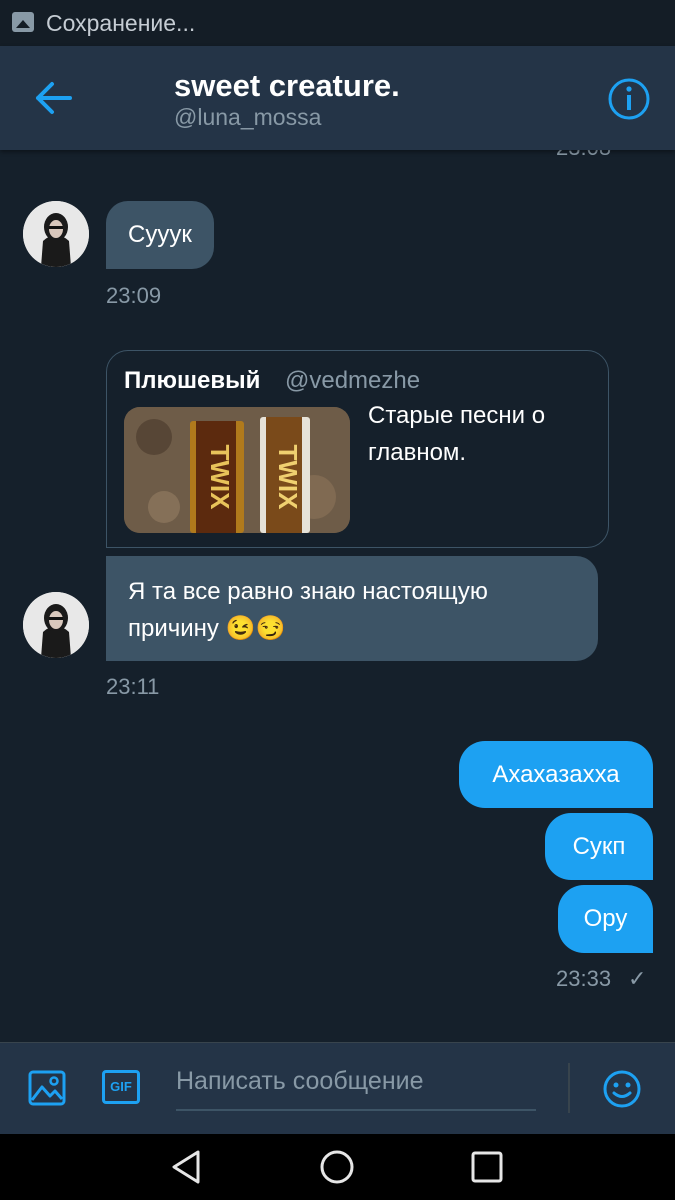 The width and height of the screenshot is (675, 1200). What do you see at coordinates (629, 99) in the screenshot?
I see `info-icon` at bounding box center [629, 99].